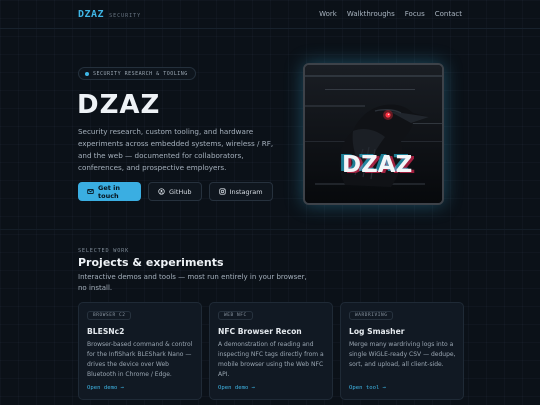 This screenshot has height=405, width=540. What do you see at coordinates (109, 315) in the screenshot?
I see `card-tag: BROWSER C2` at bounding box center [109, 315].